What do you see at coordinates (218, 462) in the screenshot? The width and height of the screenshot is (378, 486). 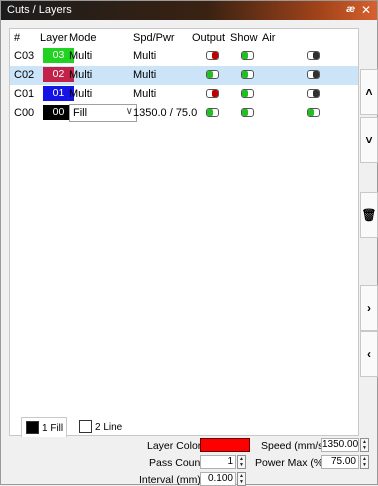 I see `pass-count-input: 1` at bounding box center [218, 462].